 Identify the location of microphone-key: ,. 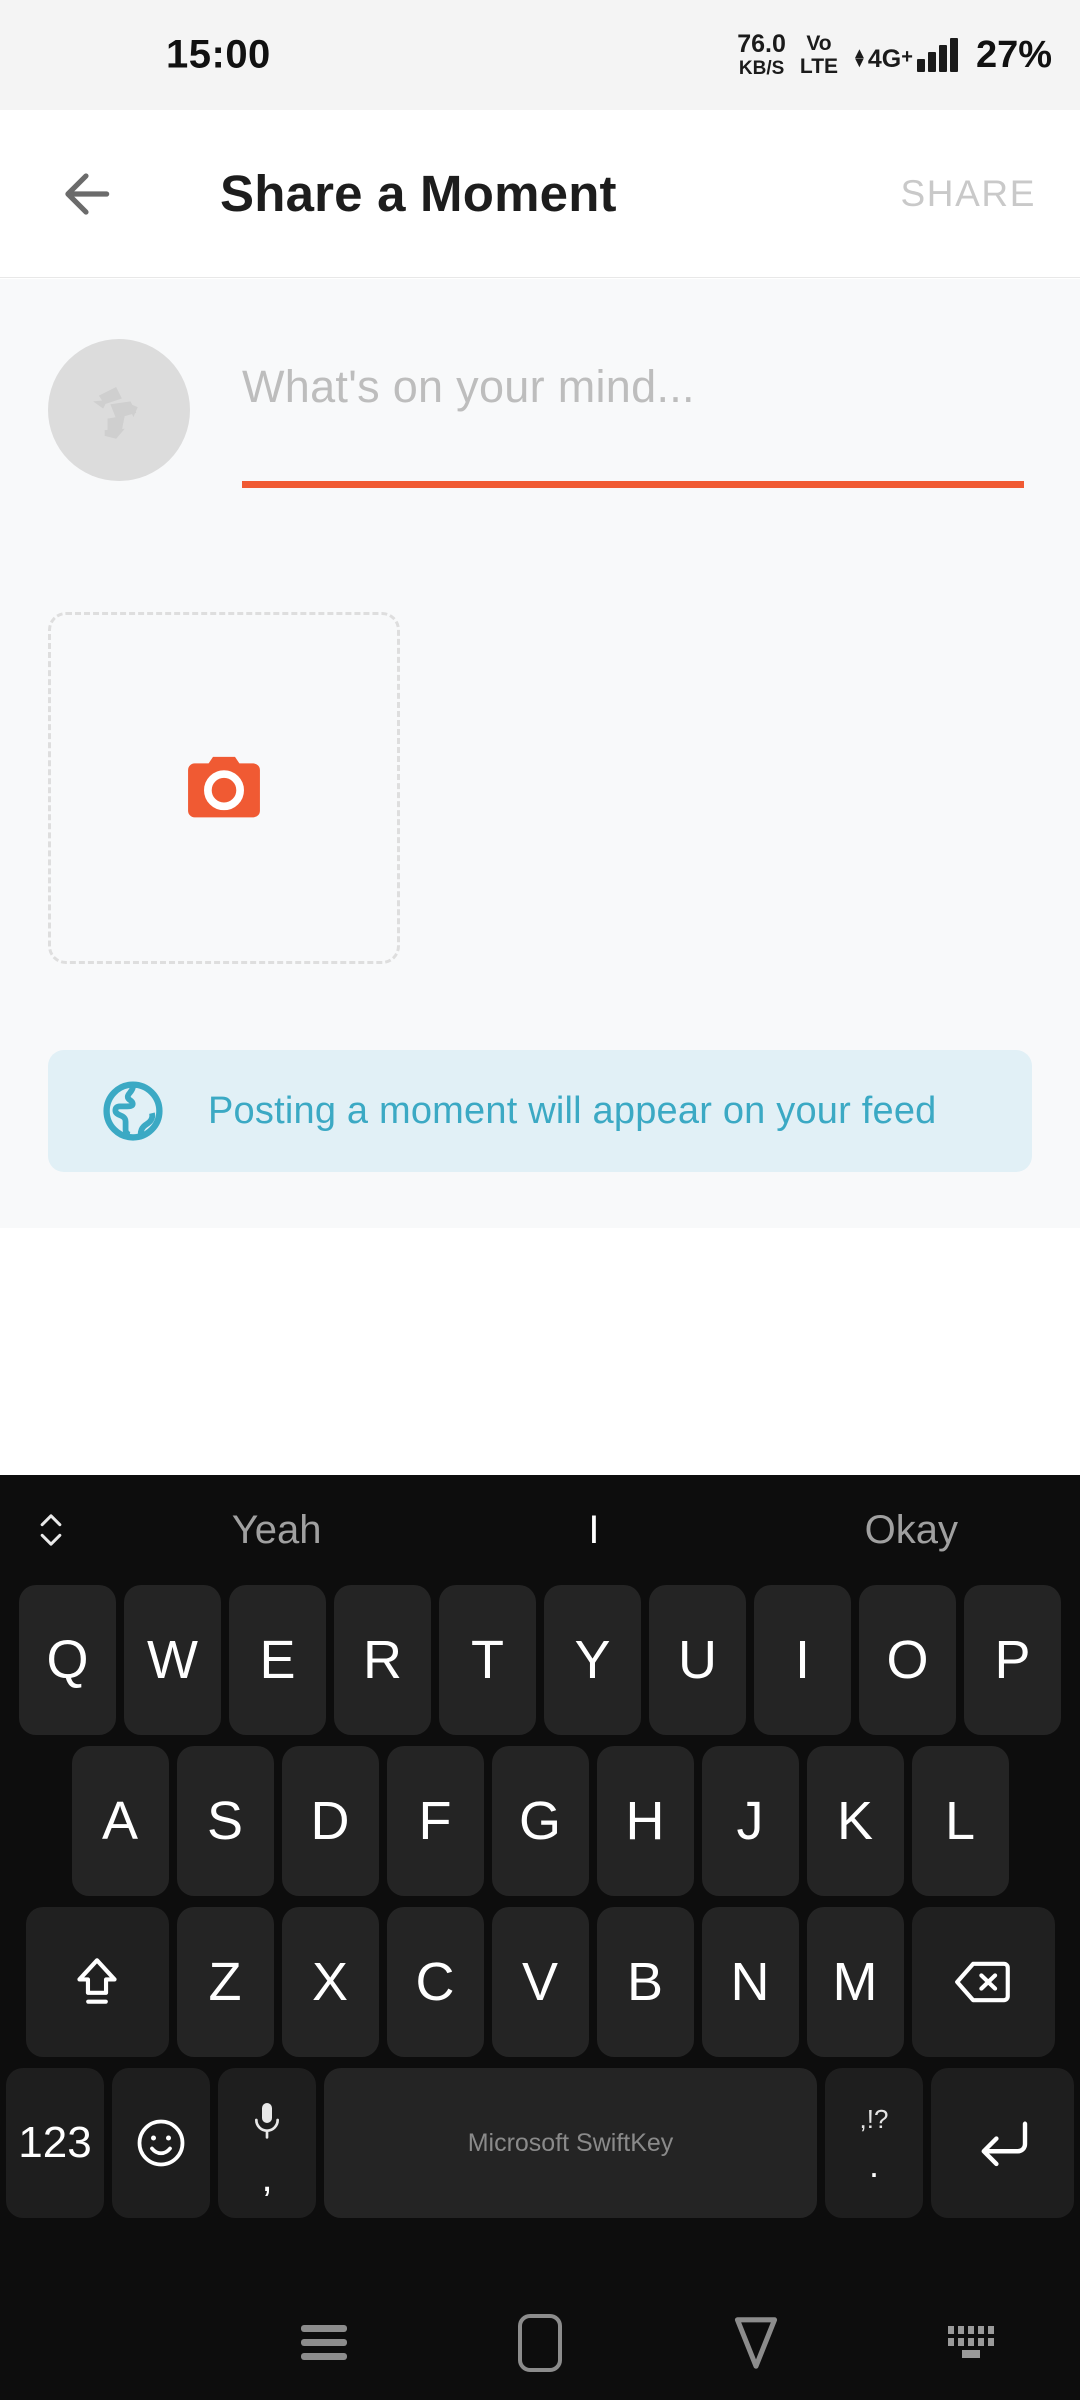
(267, 2143).